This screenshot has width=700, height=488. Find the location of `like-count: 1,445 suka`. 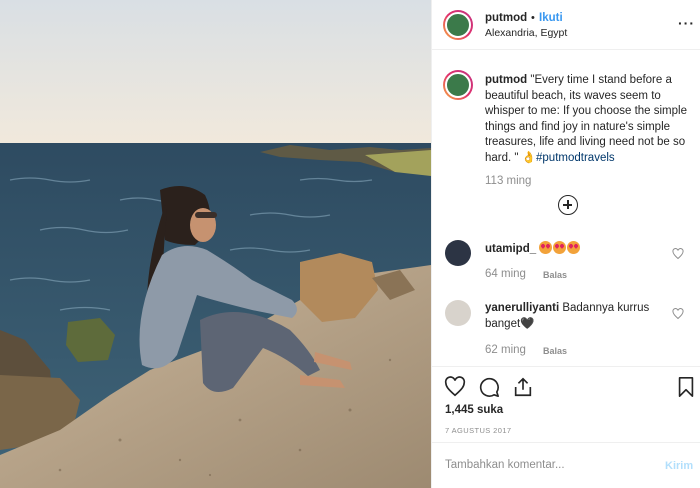

like-count: 1,445 suka is located at coordinates (474, 410).